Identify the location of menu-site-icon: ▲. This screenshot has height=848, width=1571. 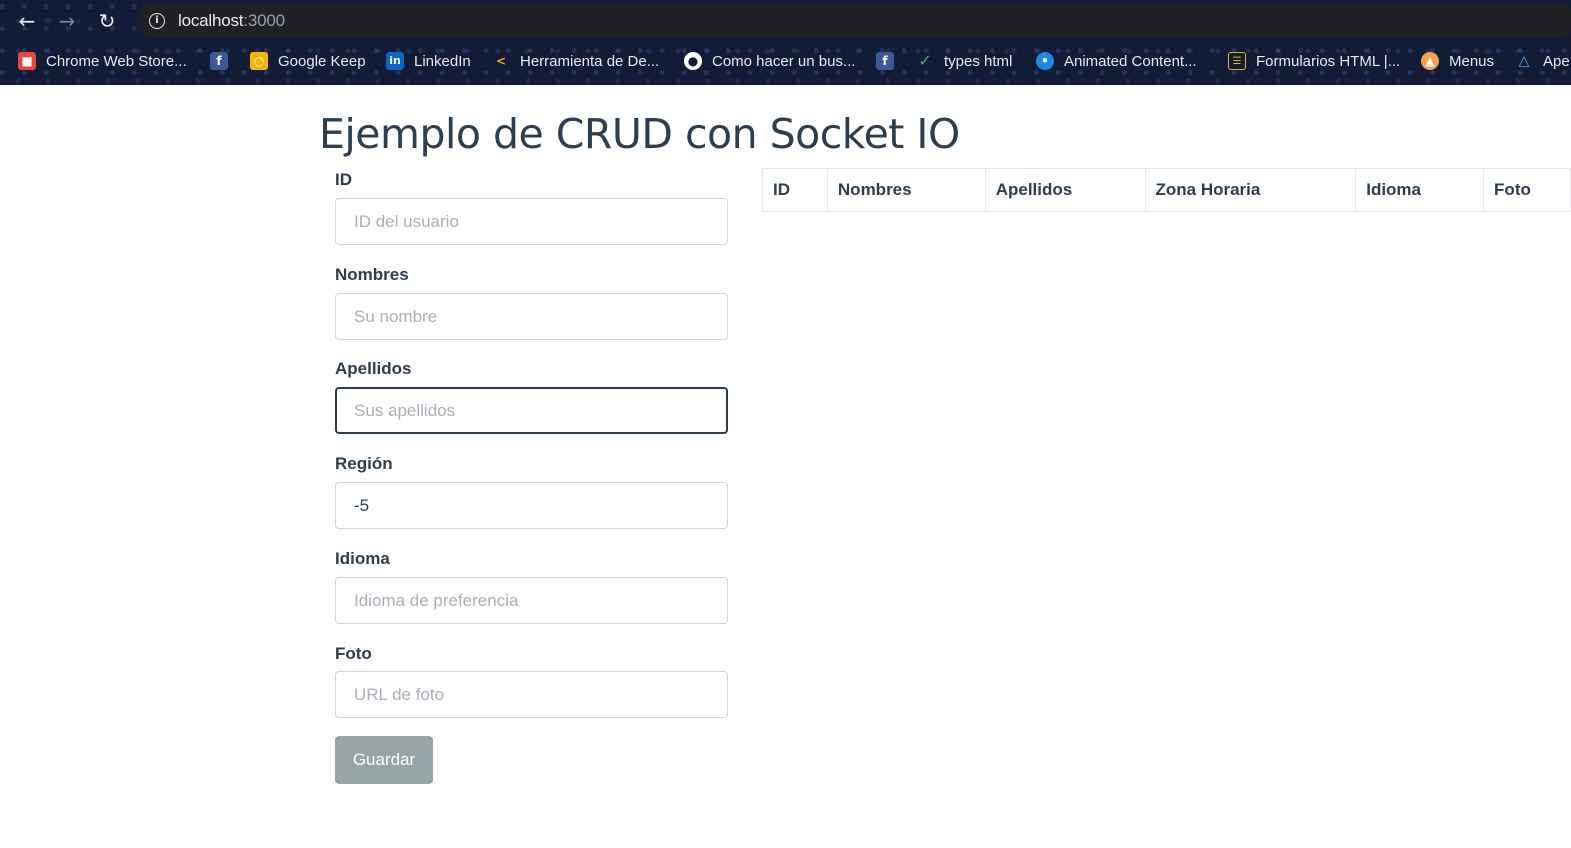
(1430, 61).